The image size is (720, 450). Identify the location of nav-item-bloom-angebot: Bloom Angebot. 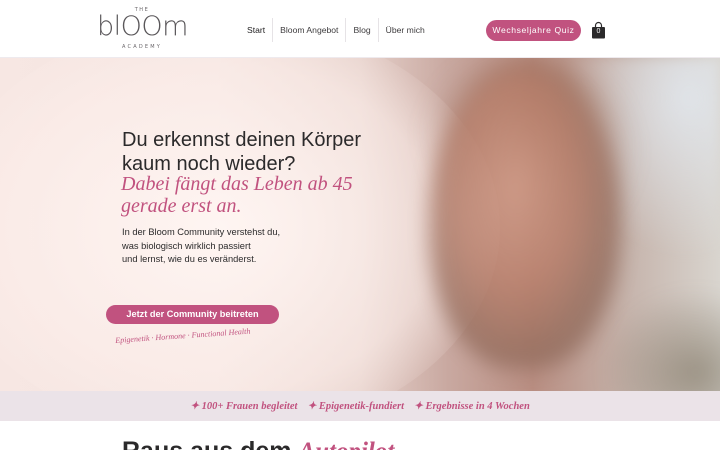
(310, 30).